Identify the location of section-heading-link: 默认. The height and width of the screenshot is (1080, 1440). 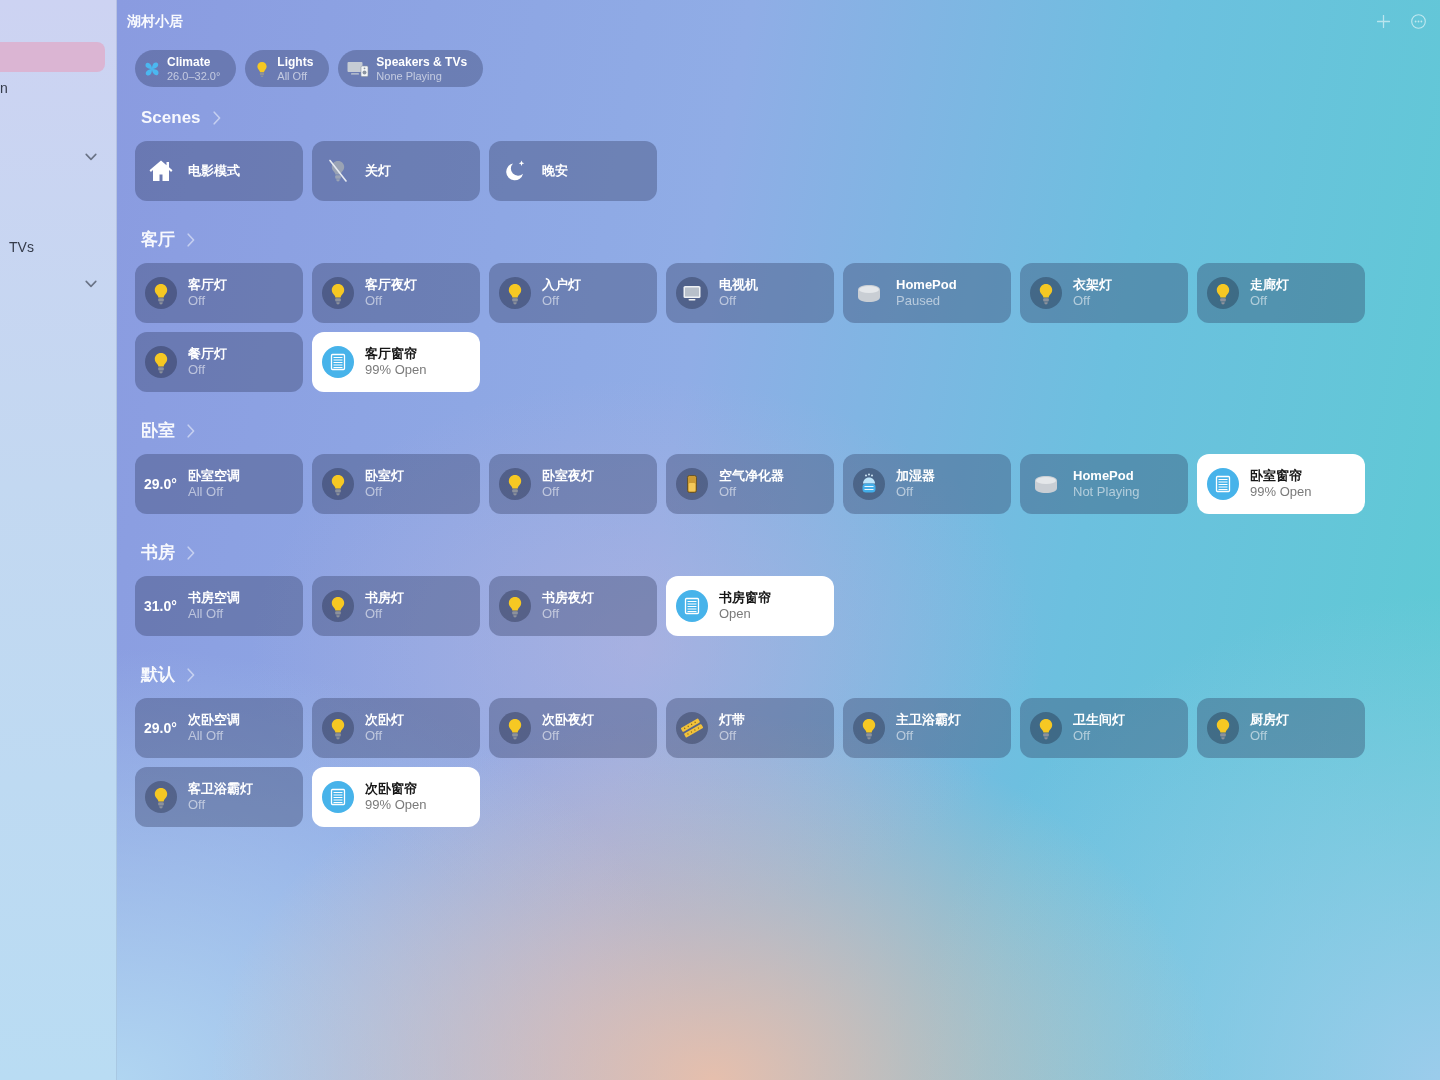
(168, 675).